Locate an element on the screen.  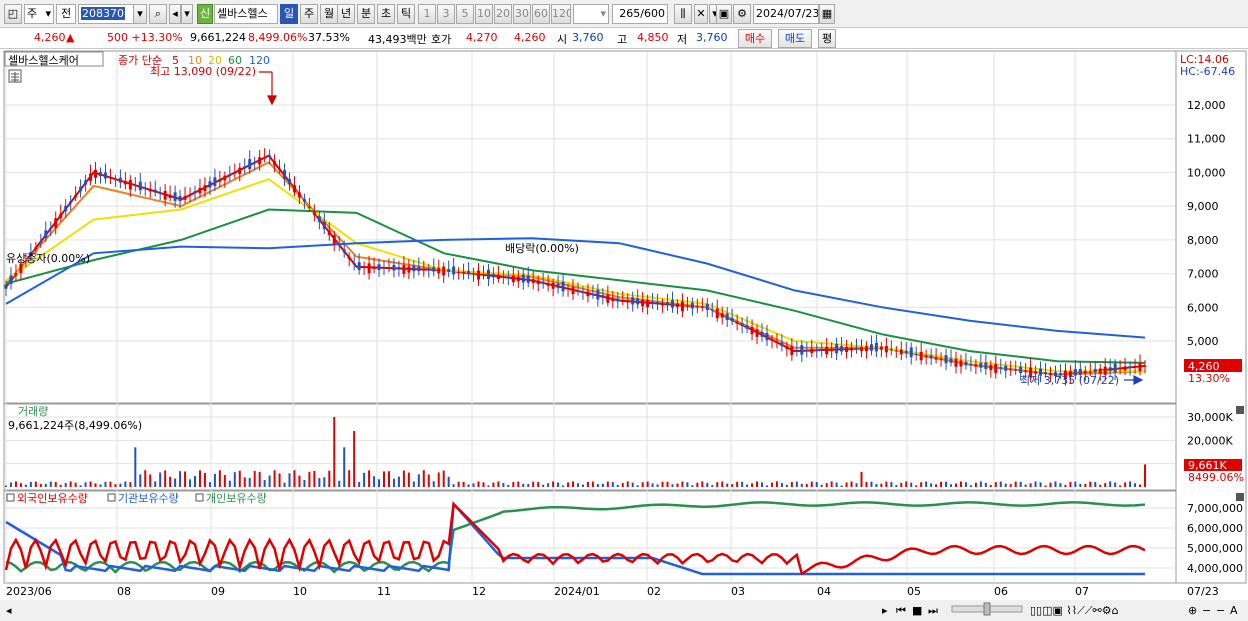
average-button: 평 is located at coordinates (827, 38).